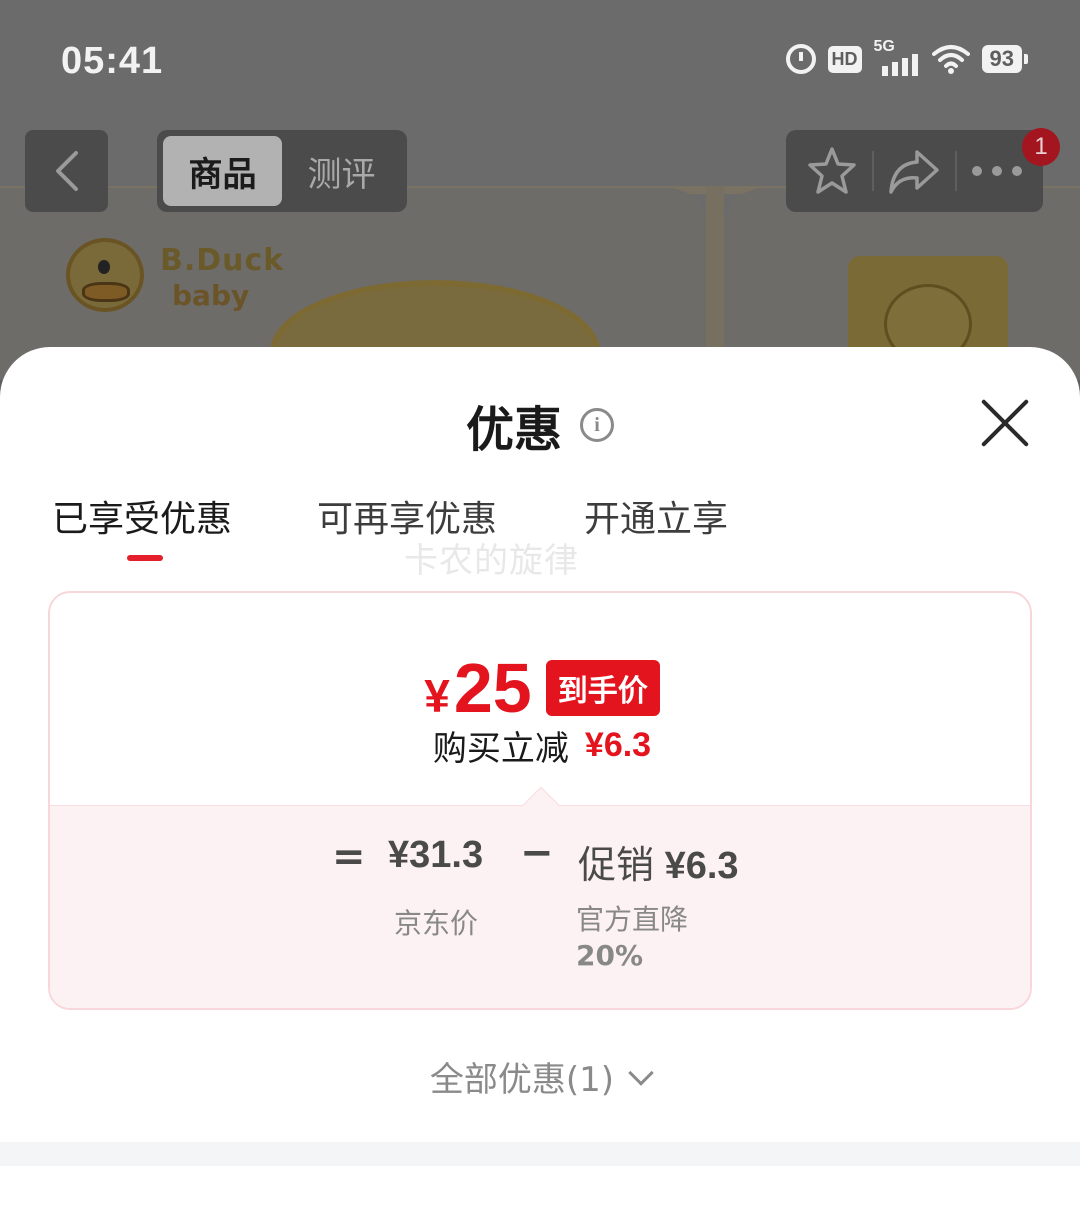  Describe the element at coordinates (436, 855) in the screenshot. I see `jd-price-value: ¥31.3` at that location.